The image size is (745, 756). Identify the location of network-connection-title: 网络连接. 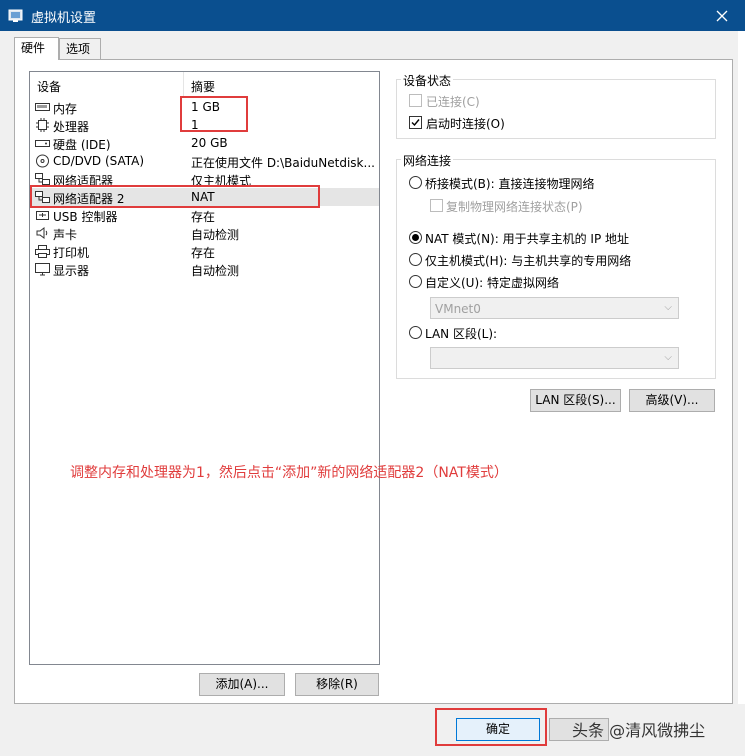
(427, 160).